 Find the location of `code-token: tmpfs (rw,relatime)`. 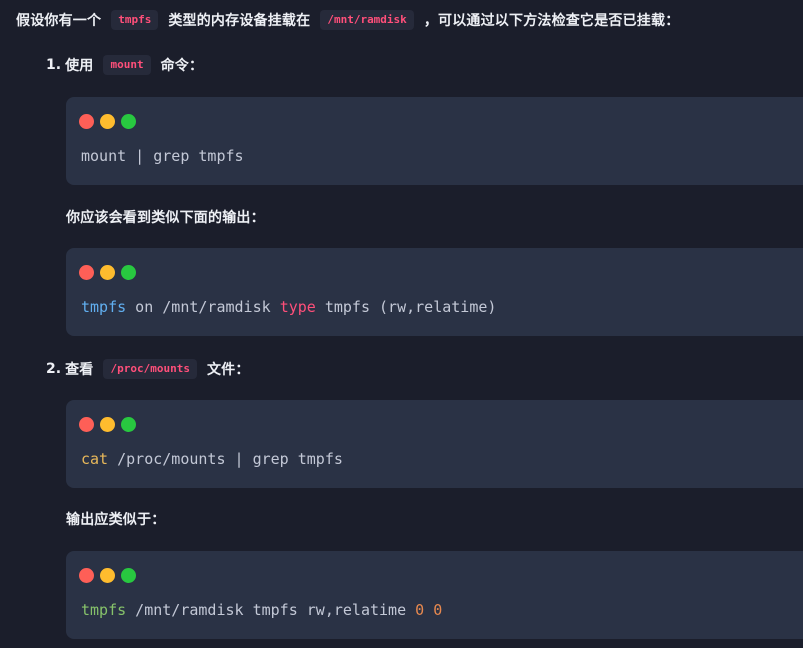

code-token: tmpfs (rw,relatime) is located at coordinates (406, 307).